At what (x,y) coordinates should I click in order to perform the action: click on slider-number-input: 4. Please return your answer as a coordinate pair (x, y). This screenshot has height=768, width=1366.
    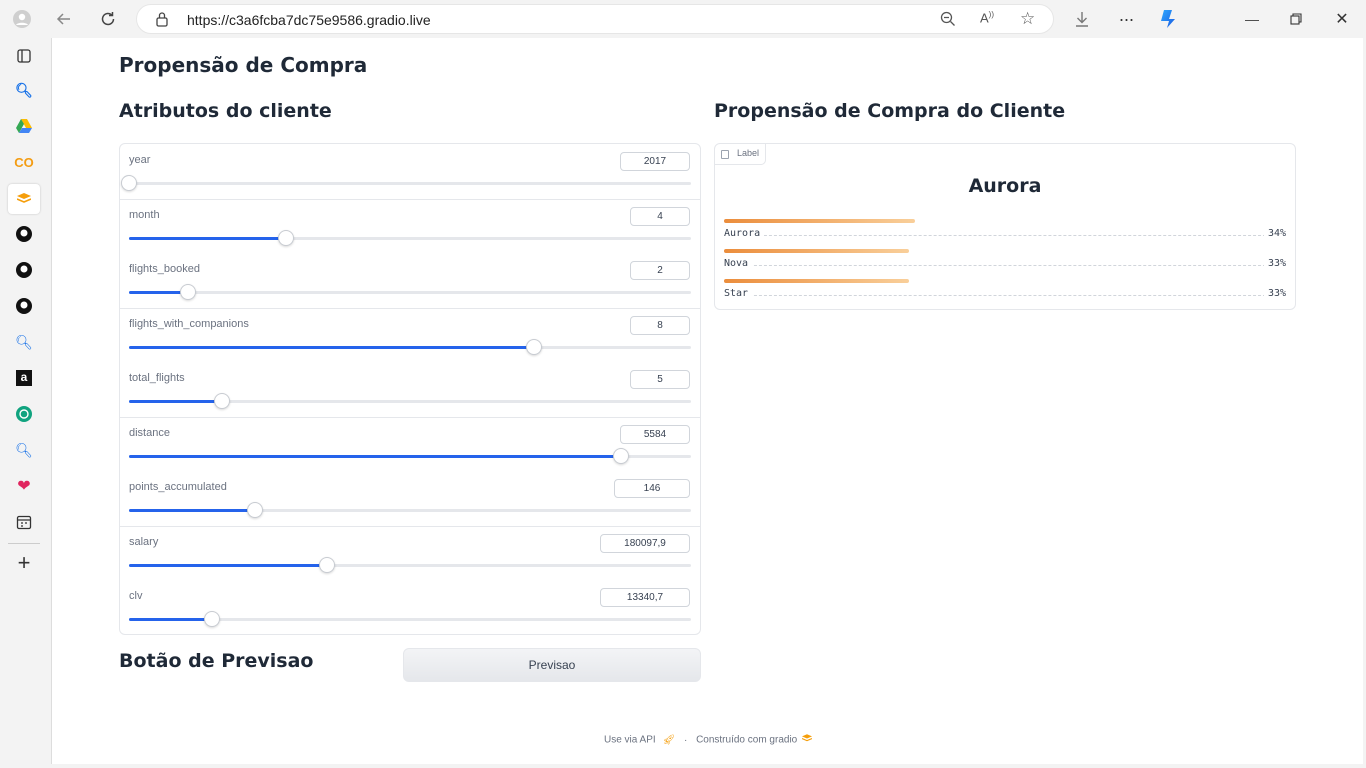
    Looking at the image, I should click on (660, 216).